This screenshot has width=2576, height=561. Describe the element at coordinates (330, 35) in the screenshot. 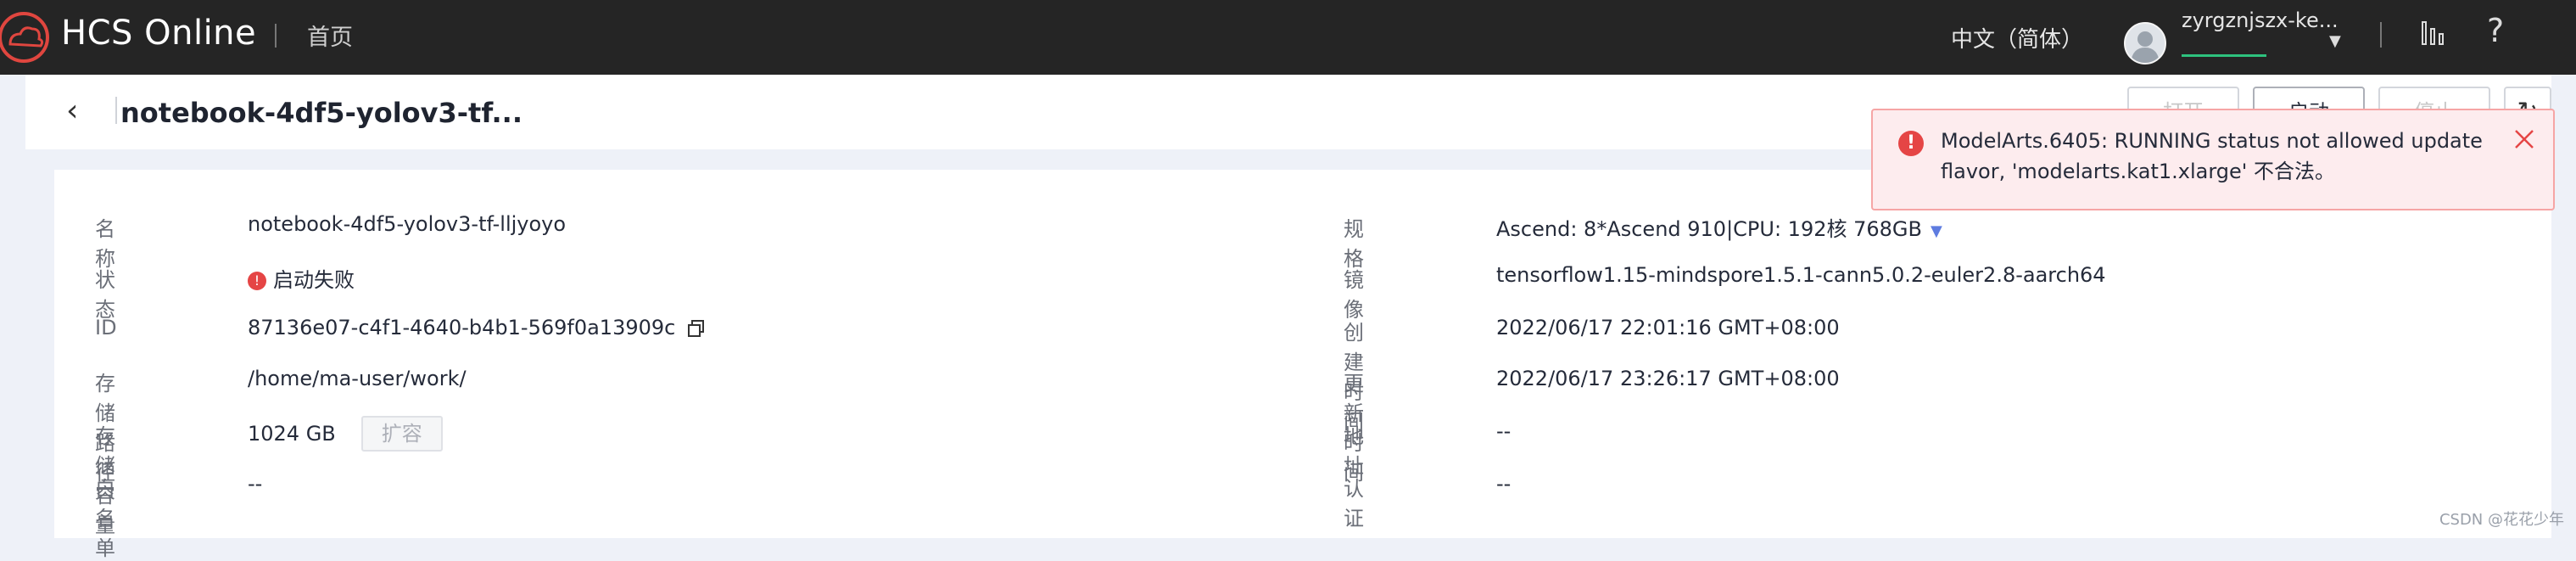

I see `home-link: 首页` at that location.